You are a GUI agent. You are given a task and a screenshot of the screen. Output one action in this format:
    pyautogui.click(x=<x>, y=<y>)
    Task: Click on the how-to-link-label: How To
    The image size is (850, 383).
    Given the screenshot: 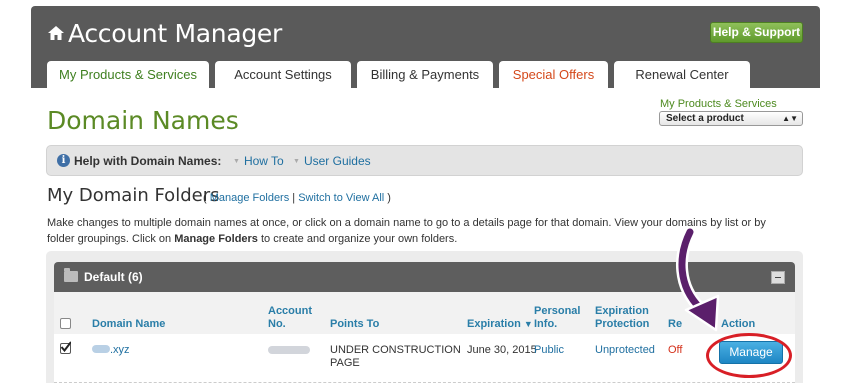 What is the action you would take?
    pyautogui.click(x=263, y=161)
    